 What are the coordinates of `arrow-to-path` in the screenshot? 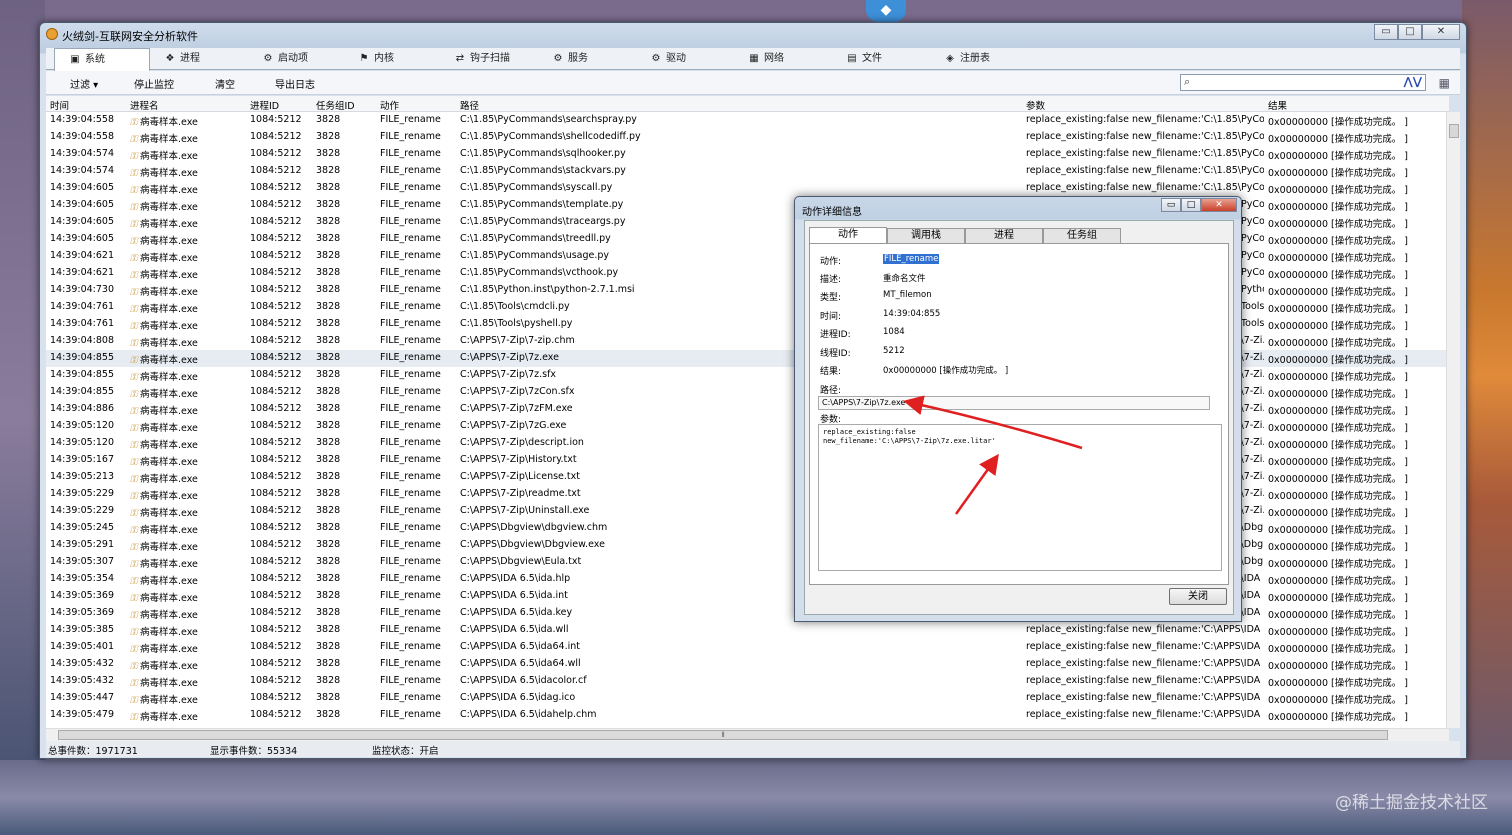 It's located at (993, 422).